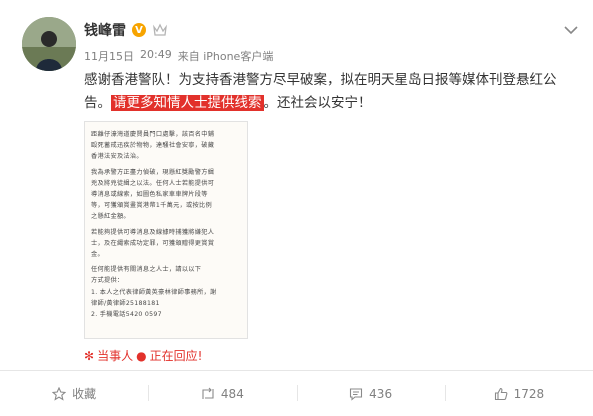 Image resolution: width=593 pixels, height=416 pixels. I want to click on action-bar: 收藏 484 436 1728, so click(296, 393).